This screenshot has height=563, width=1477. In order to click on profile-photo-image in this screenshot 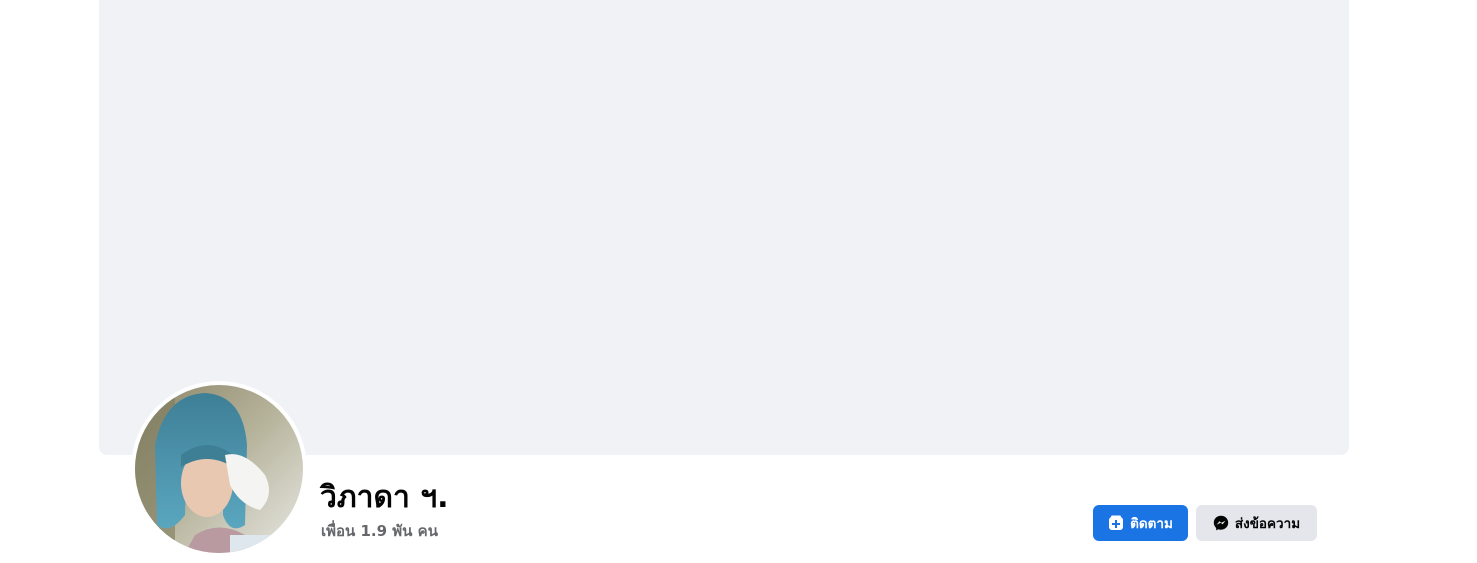, I will do `click(219, 469)`.